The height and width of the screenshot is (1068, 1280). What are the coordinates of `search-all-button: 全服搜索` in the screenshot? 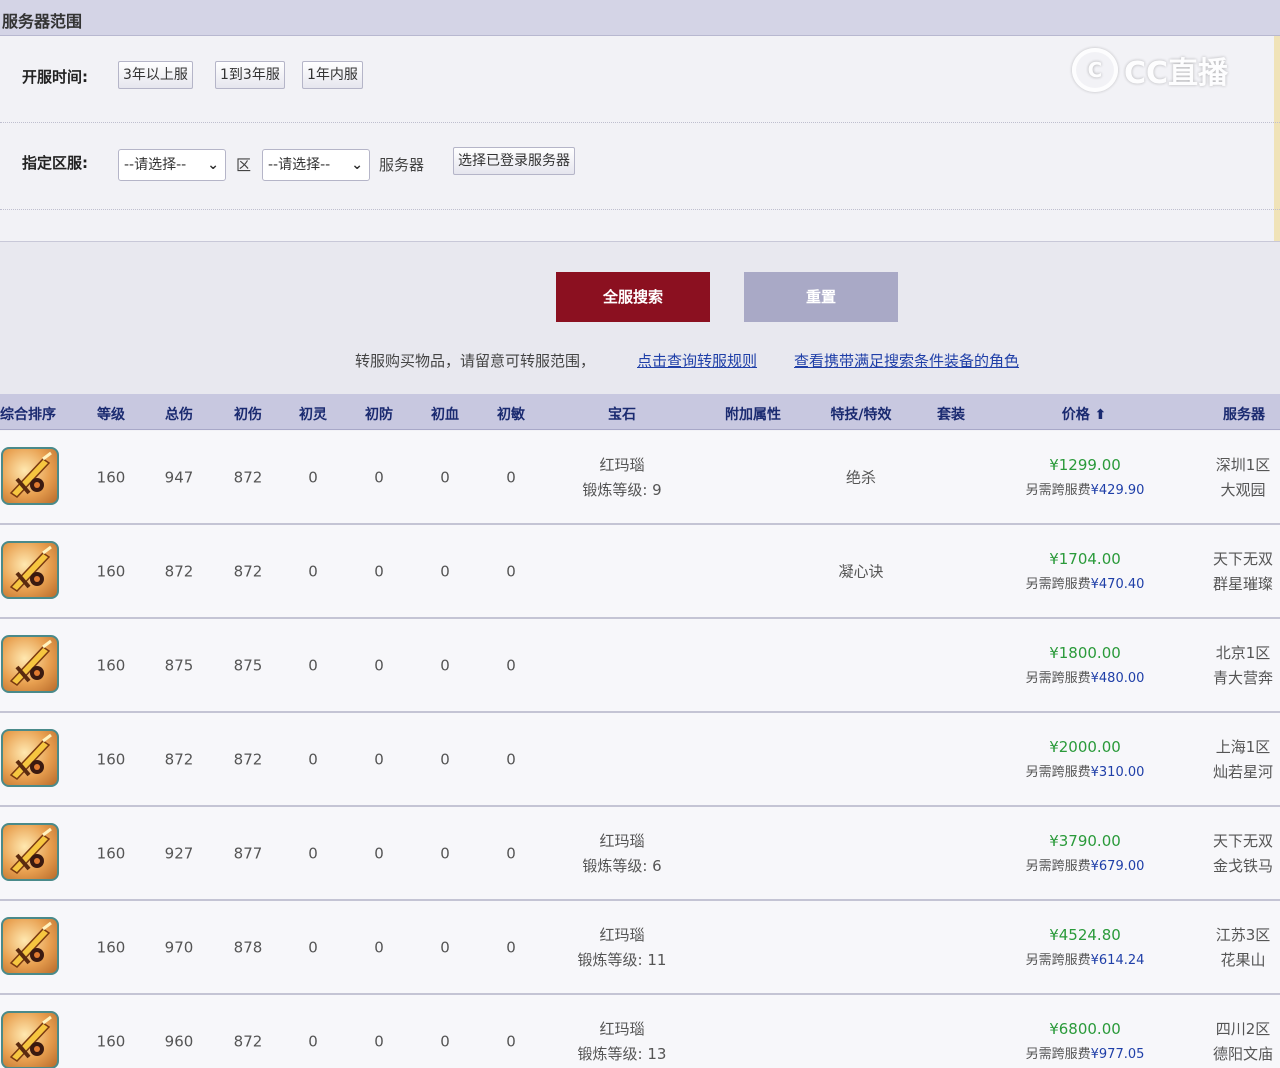 It's located at (633, 297).